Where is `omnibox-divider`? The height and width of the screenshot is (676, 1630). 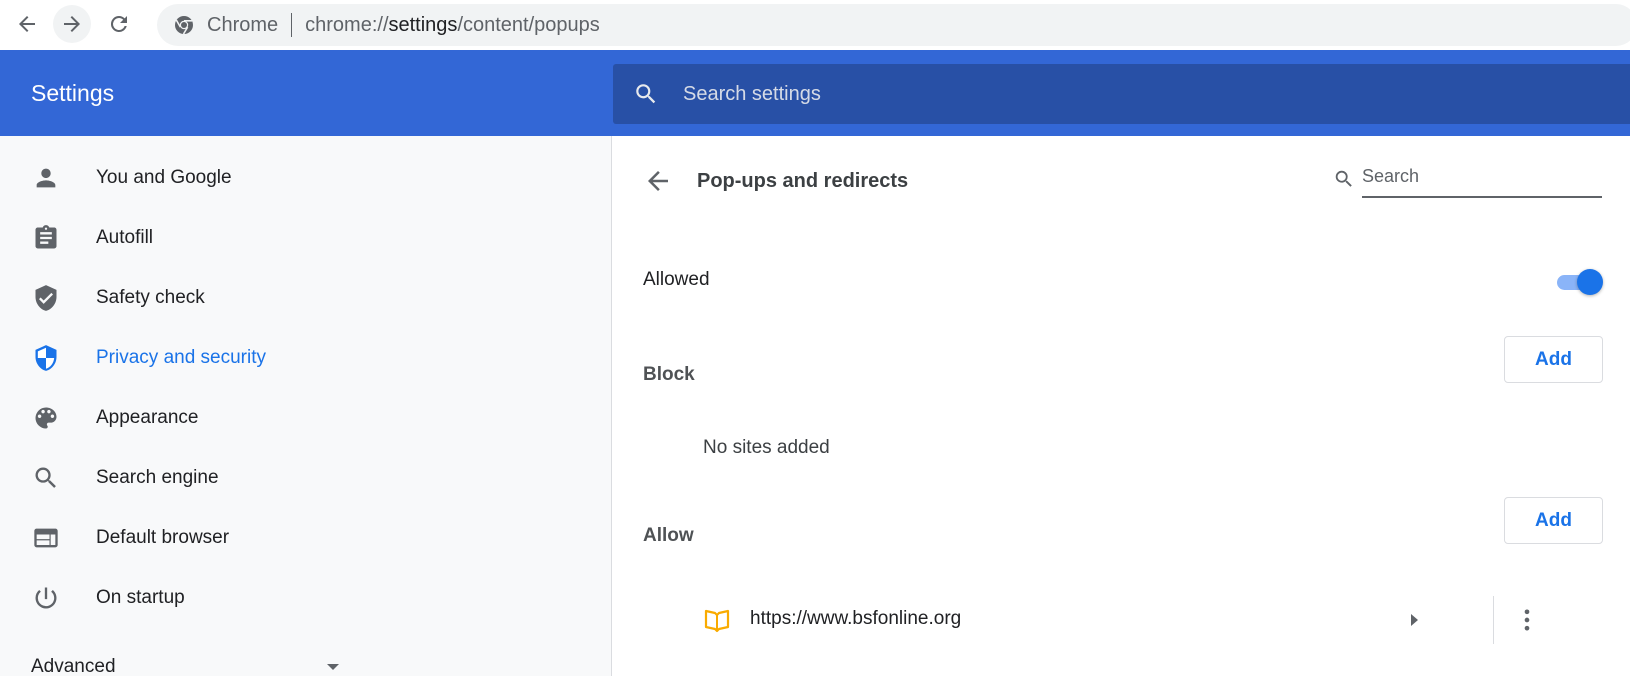
omnibox-divider is located at coordinates (292, 25).